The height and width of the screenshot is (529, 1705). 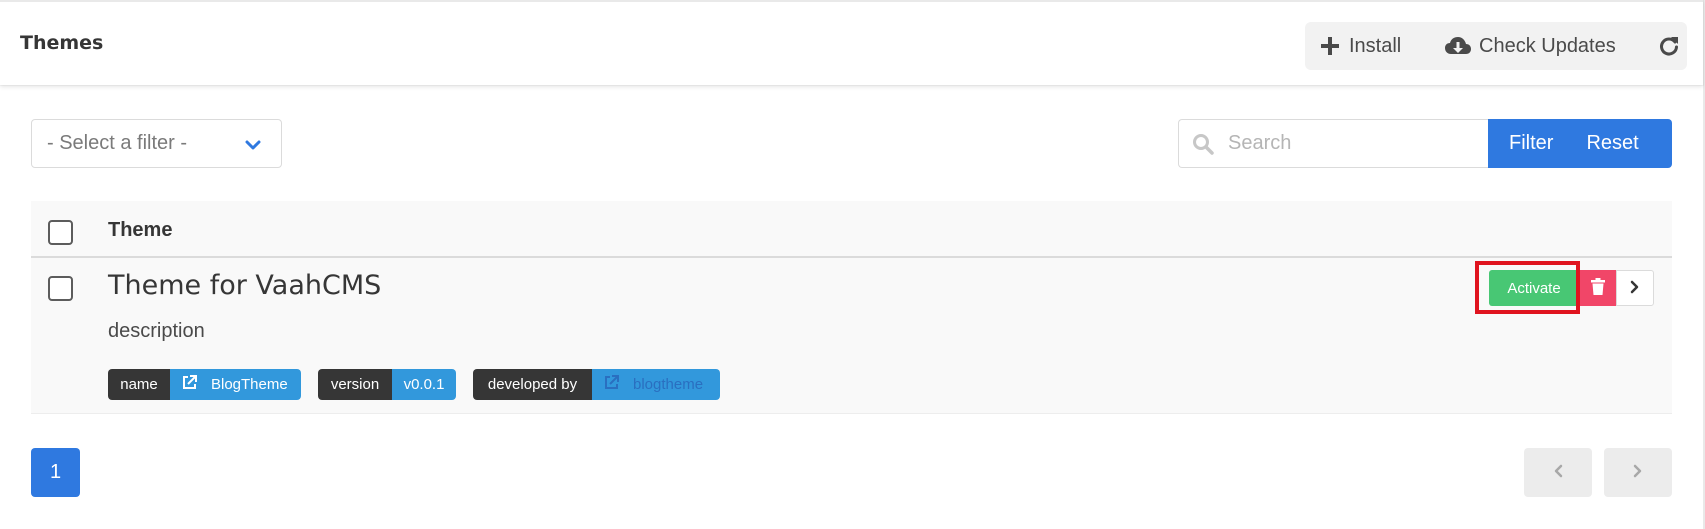 What do you see at coordinates (1531, 143) in the screenshot?
I see `filter-button: Filter` at bounding box center [1531, 143].